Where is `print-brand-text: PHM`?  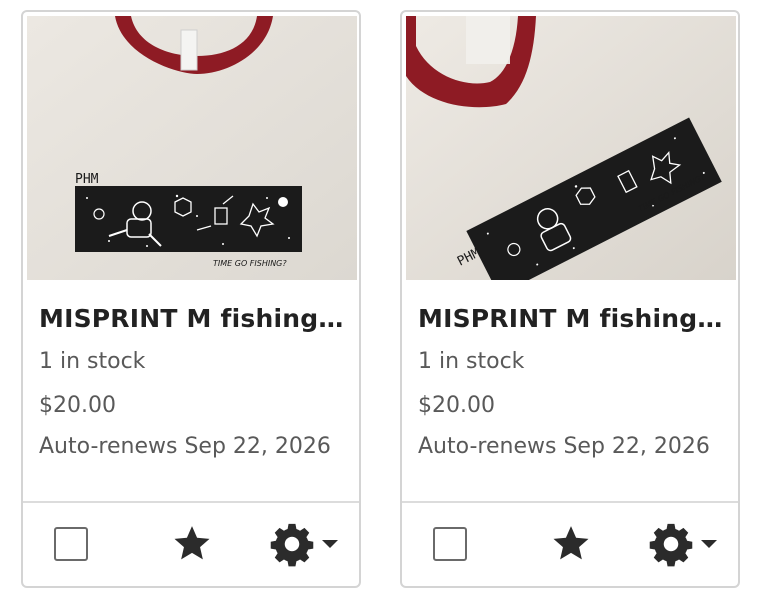
print-brand-text: PHM is located at coordinates (87, 179).